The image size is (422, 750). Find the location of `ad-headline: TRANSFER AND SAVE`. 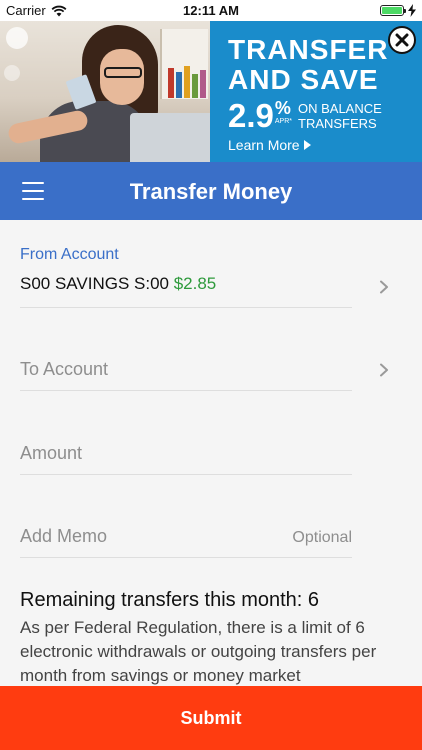

ad-headline: TRANSFER AND SAVE is located at coordinates (308, 65).